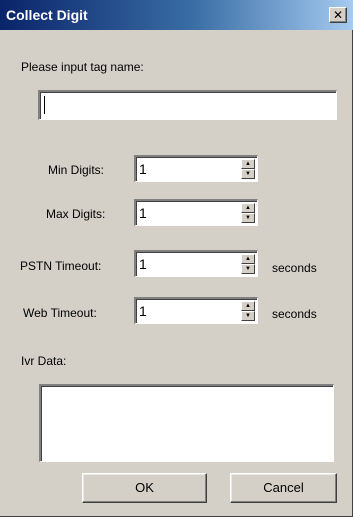 Image resolution: width=353 pixels, height=517 pixels. I want to click on tag-name-prompt: Please input tag name:, so click(82, 67).